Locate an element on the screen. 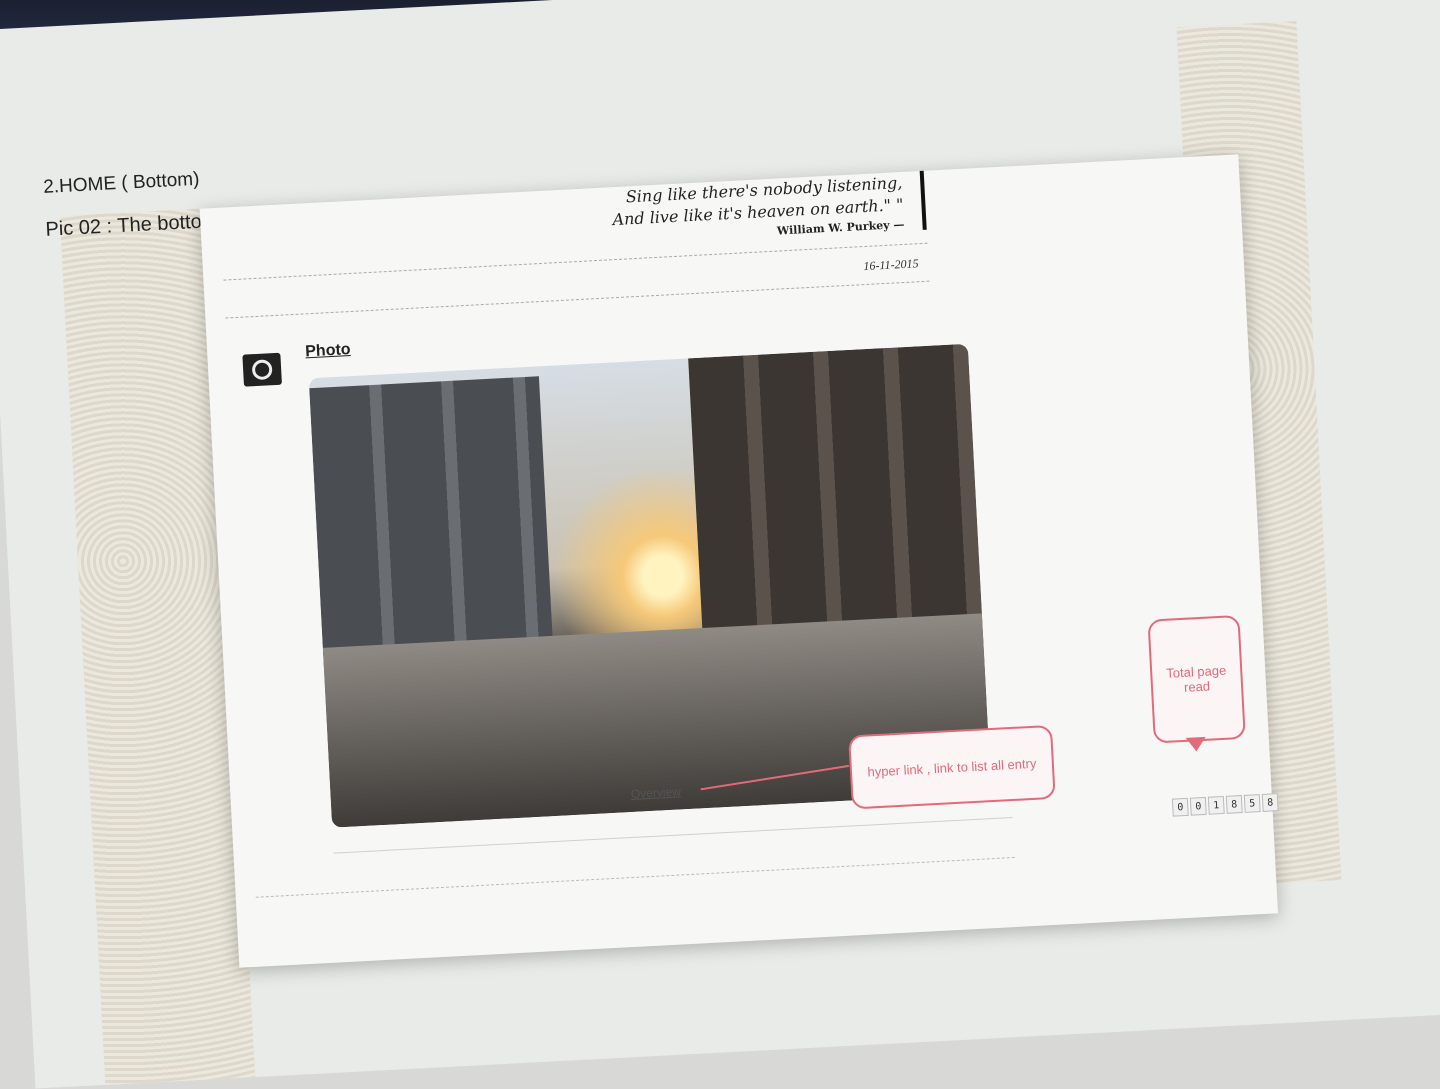  annotation-counter-note: Total page read is located at coordinates (1196, 678).